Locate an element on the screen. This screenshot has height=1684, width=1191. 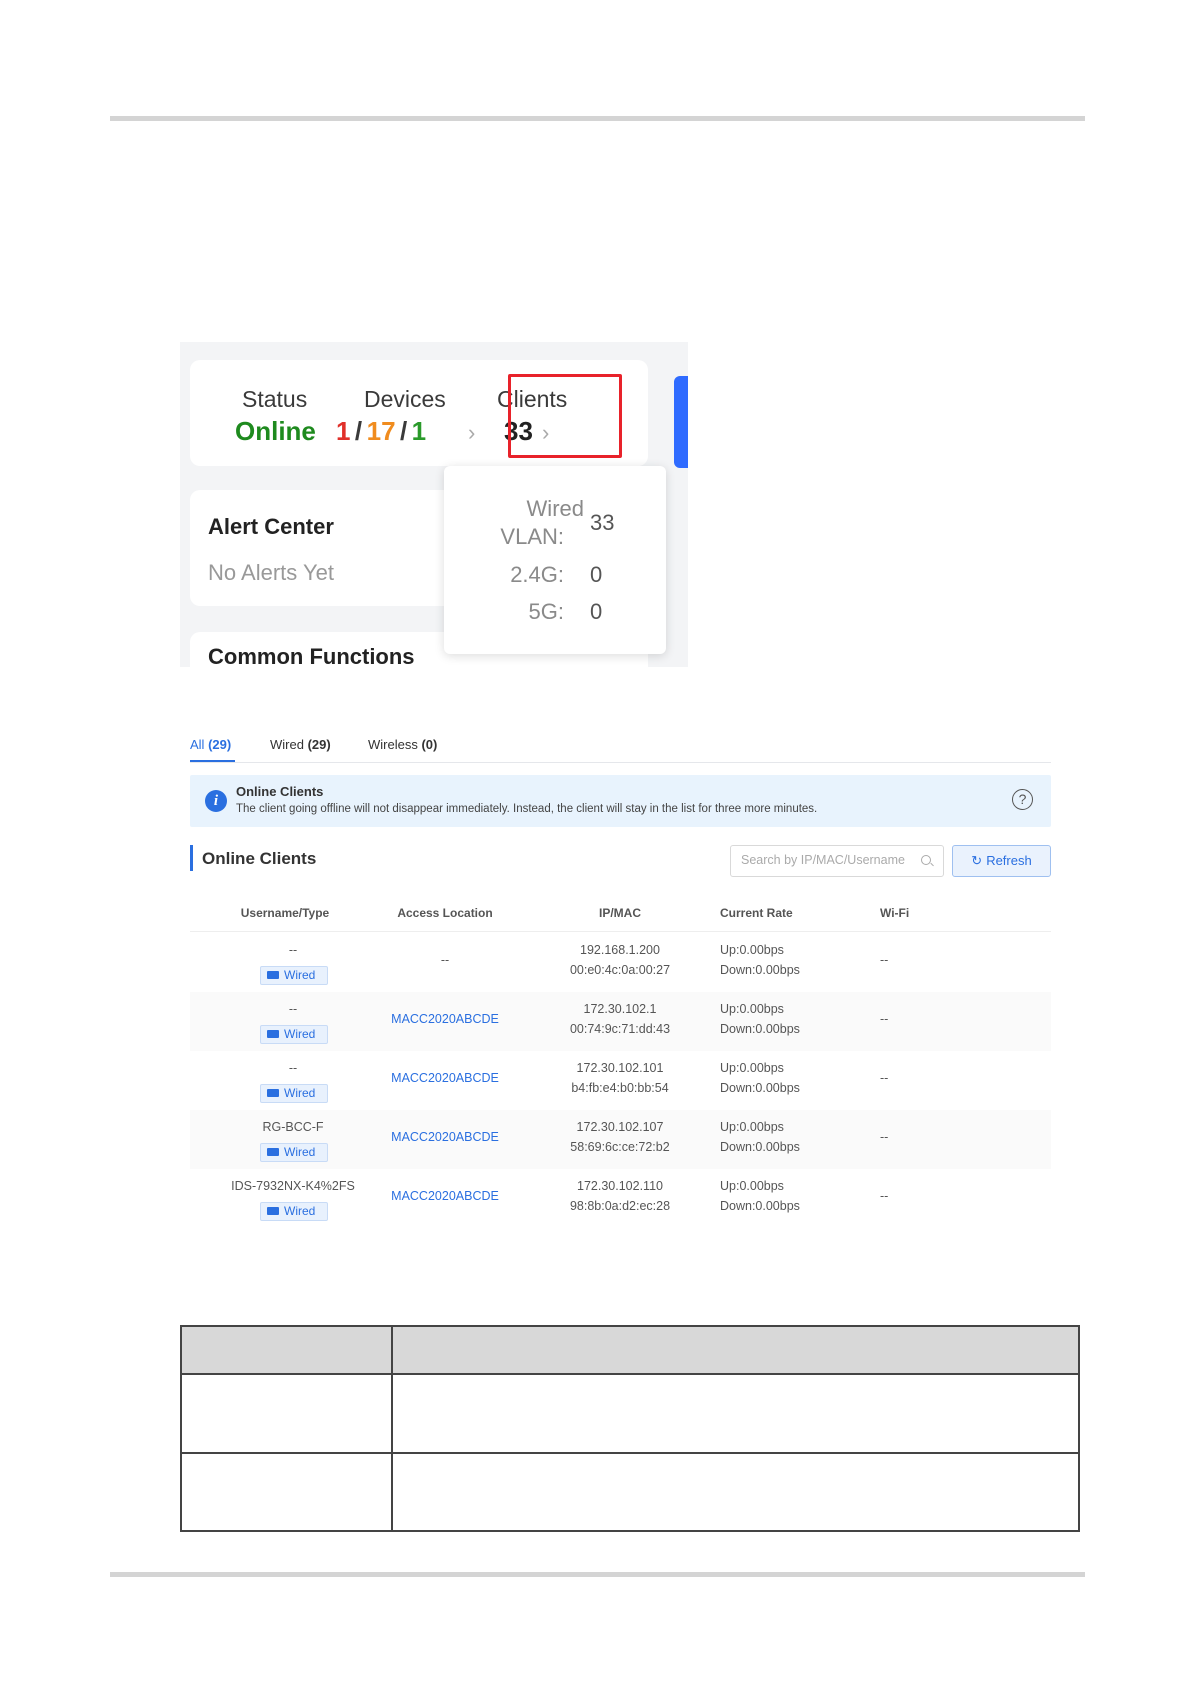
clients-breakdown-popup: Wired VLAN: 33 2.4G: 0 5G: 0 is located at coordinates (555, 560).